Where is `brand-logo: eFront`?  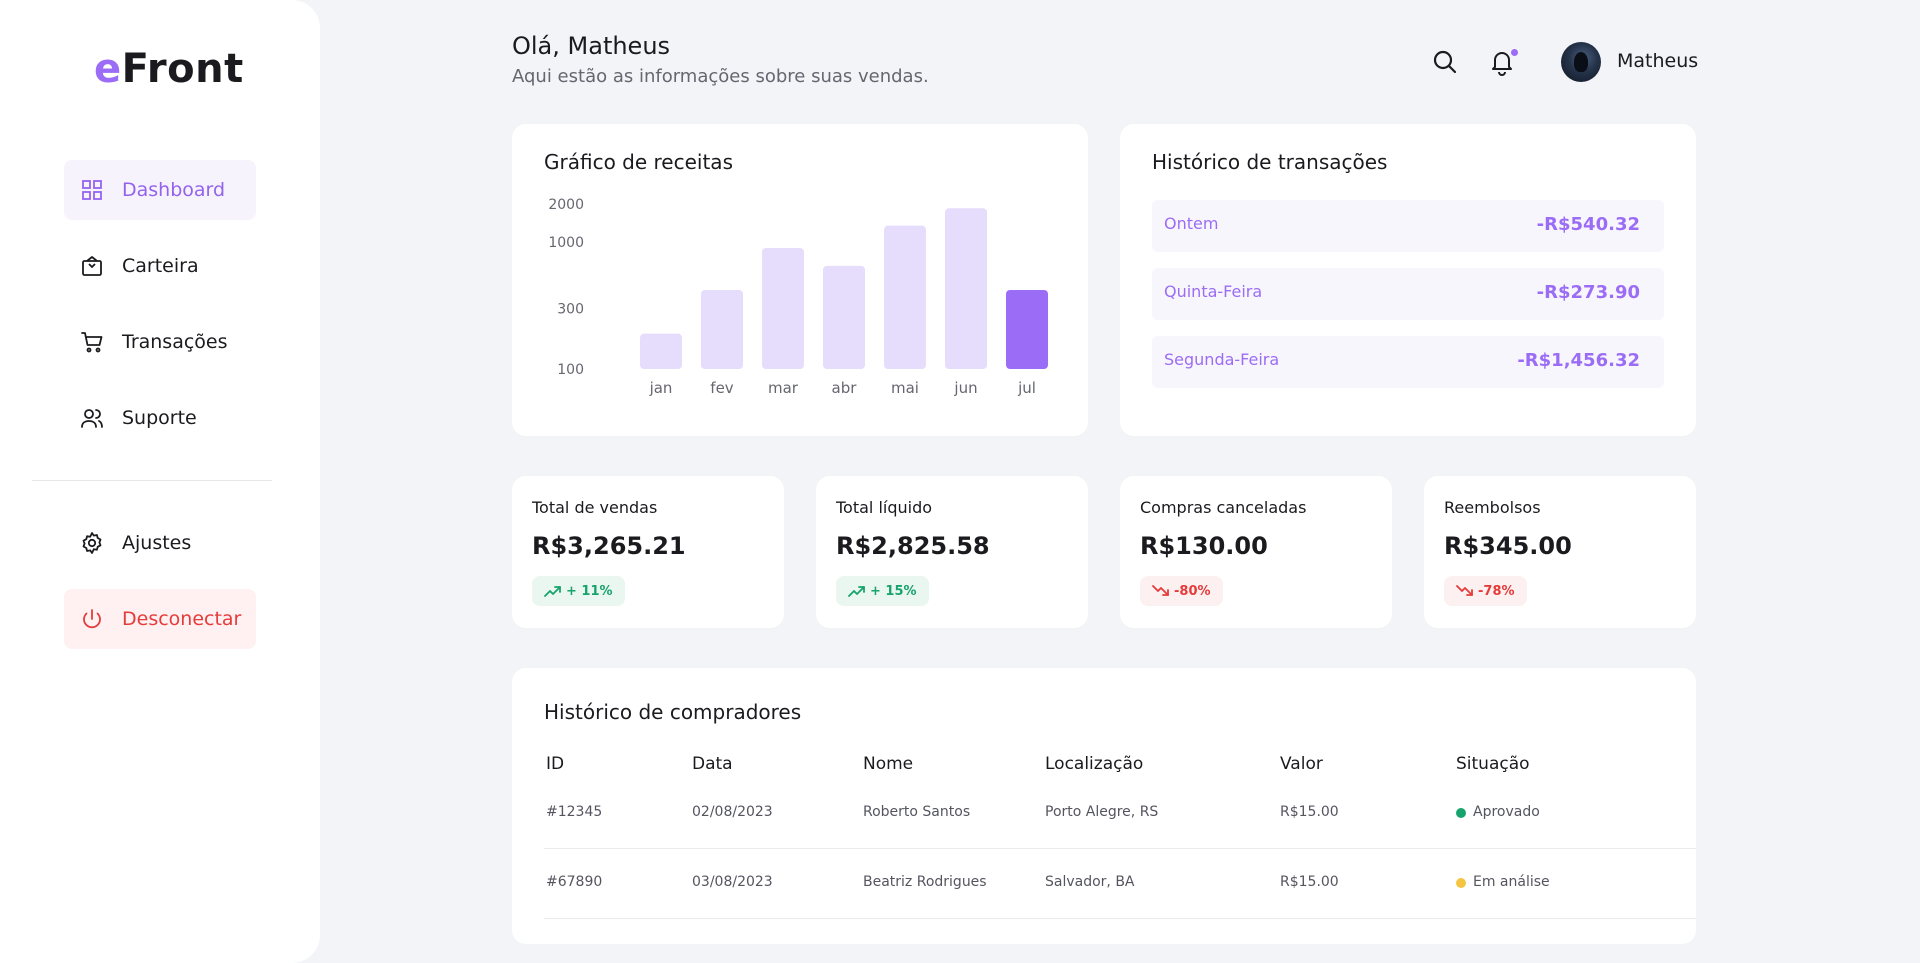 brand-logo: eFront is located at coordinates (169, 69).